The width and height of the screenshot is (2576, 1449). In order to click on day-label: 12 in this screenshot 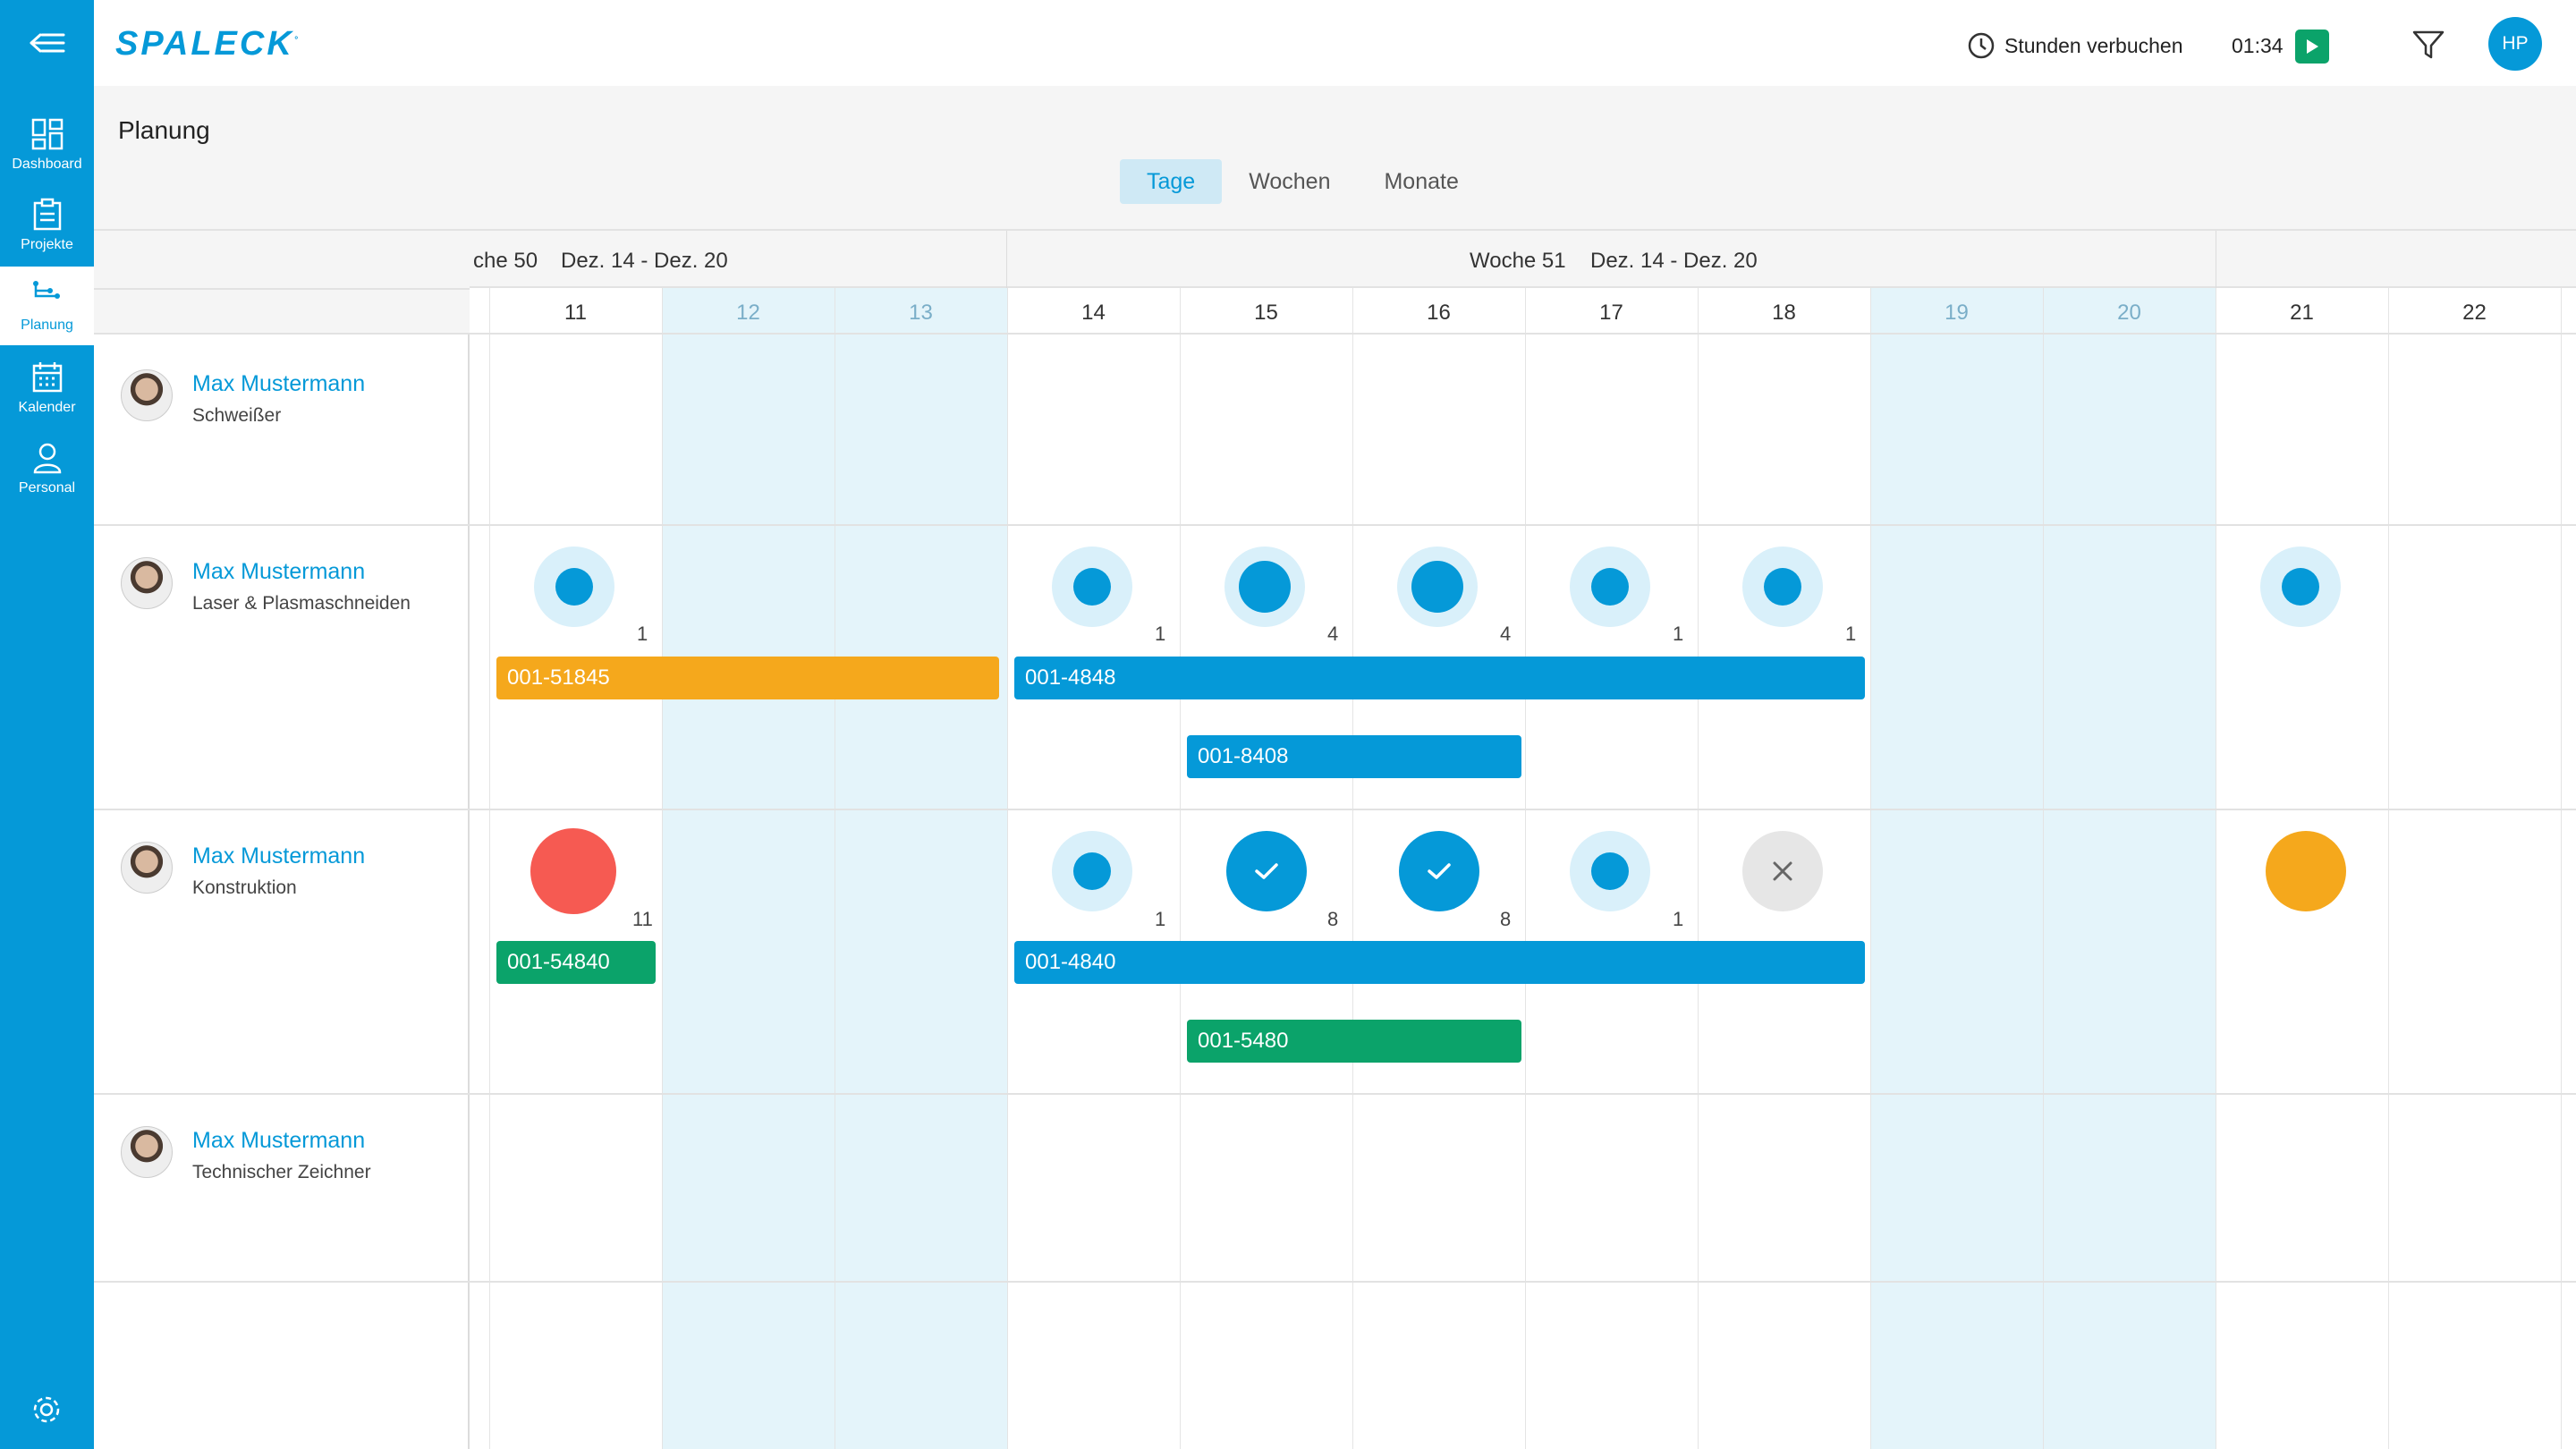, I will do `click(748, 313)`.